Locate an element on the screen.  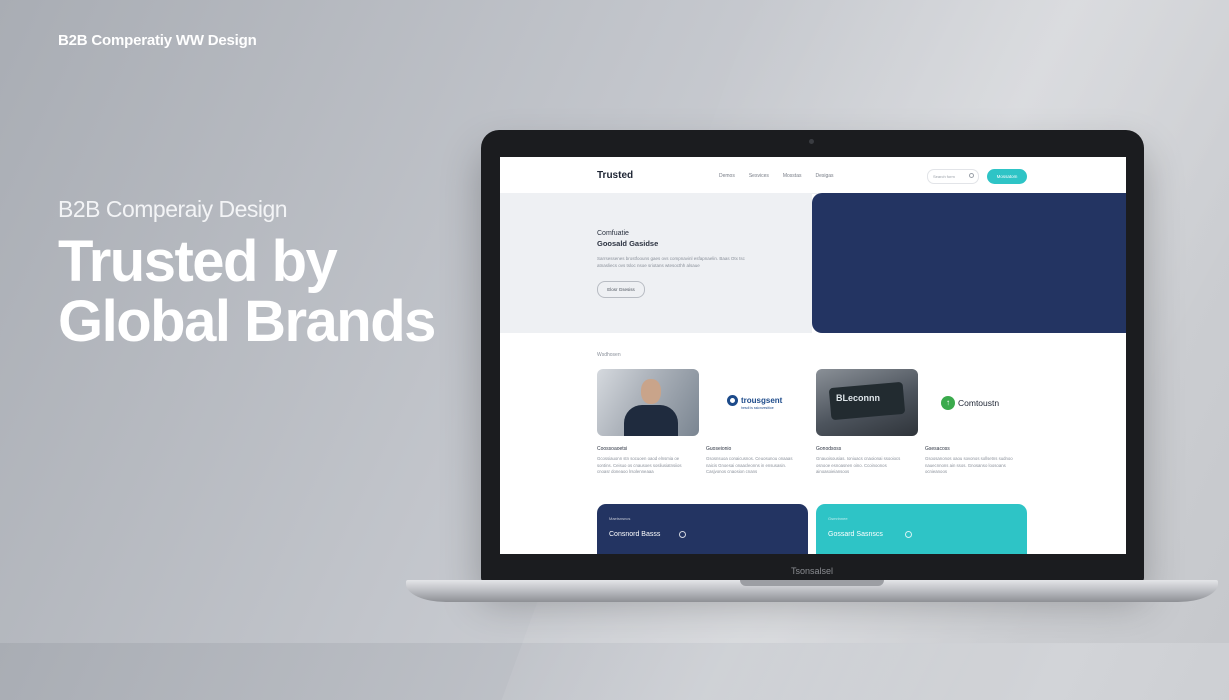
feature-title: Gossard Sasnscs is located at coordinates (855, 534).